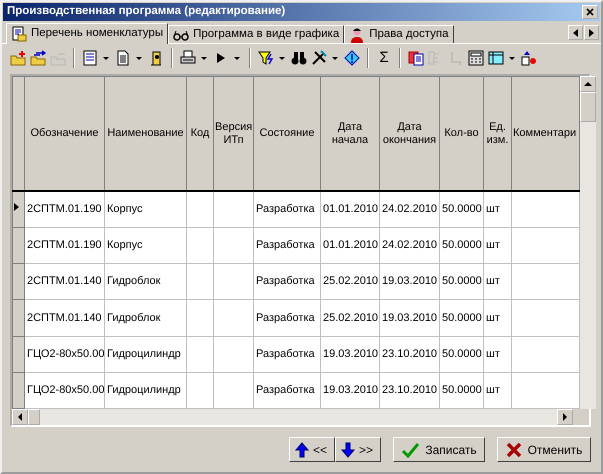  Describe the element at coordinates (299, 58) in the screenshot. I see `binoculars-icon` at that location.